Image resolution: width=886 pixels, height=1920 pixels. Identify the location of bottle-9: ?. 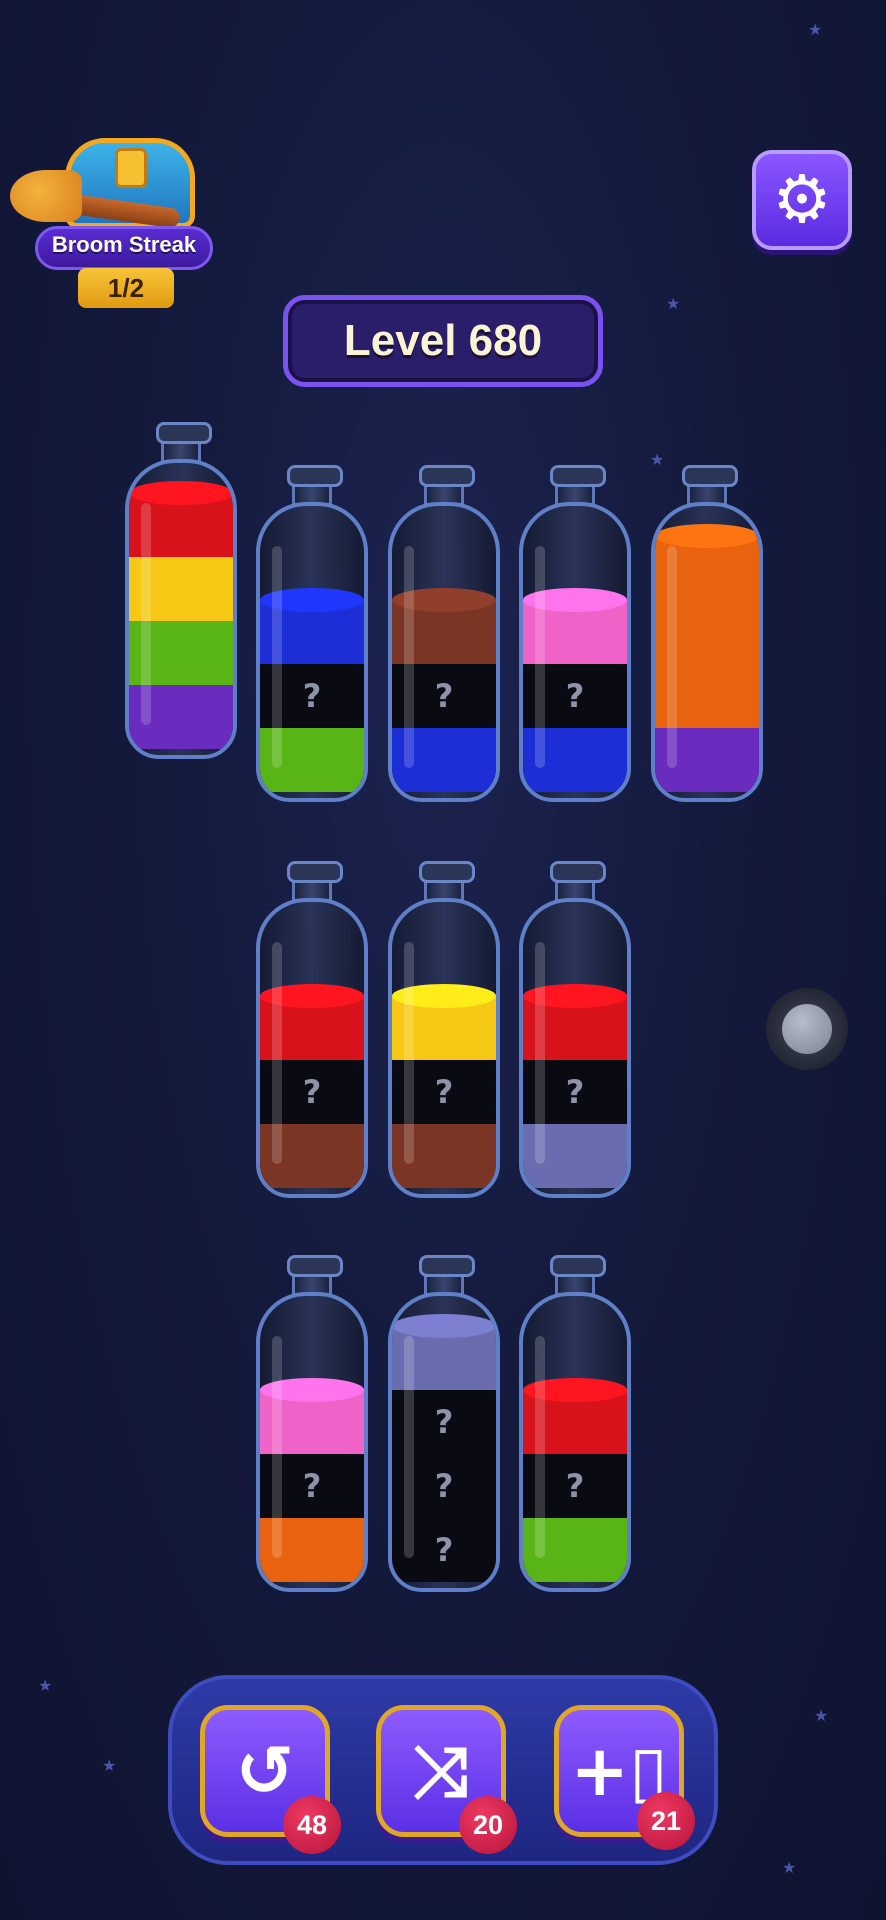
(312, 1423).